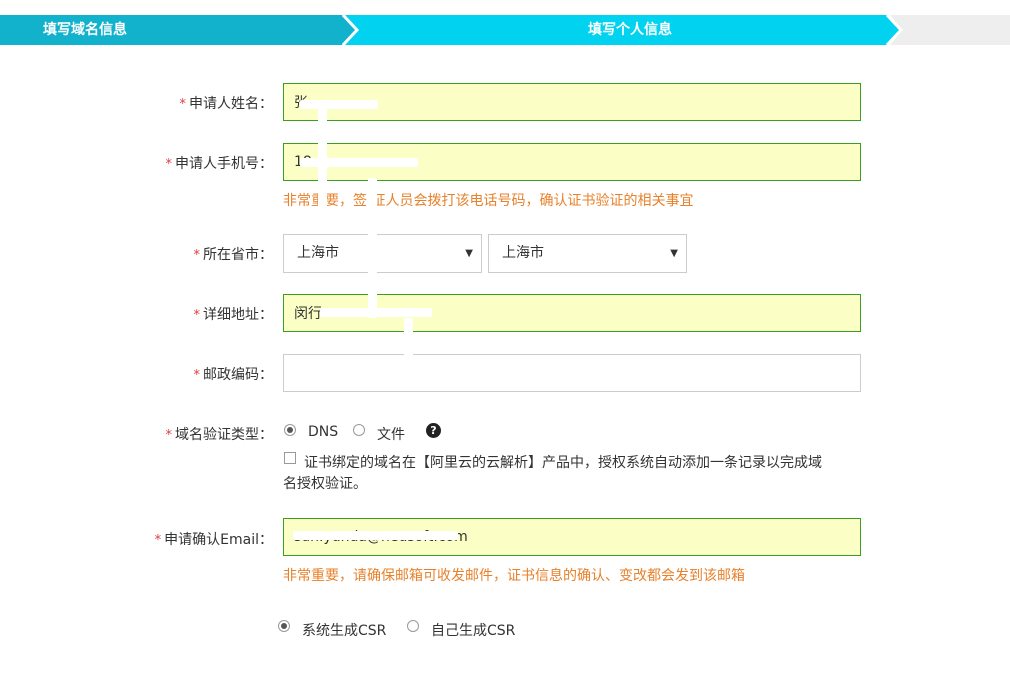 Image resolution: width=1010 pixels, height=678 pixels. What do you see at coordinates (630, 30) in the screenshot?
I see `step-2-label: 填写个人信息` at bounding box center [630, 30].